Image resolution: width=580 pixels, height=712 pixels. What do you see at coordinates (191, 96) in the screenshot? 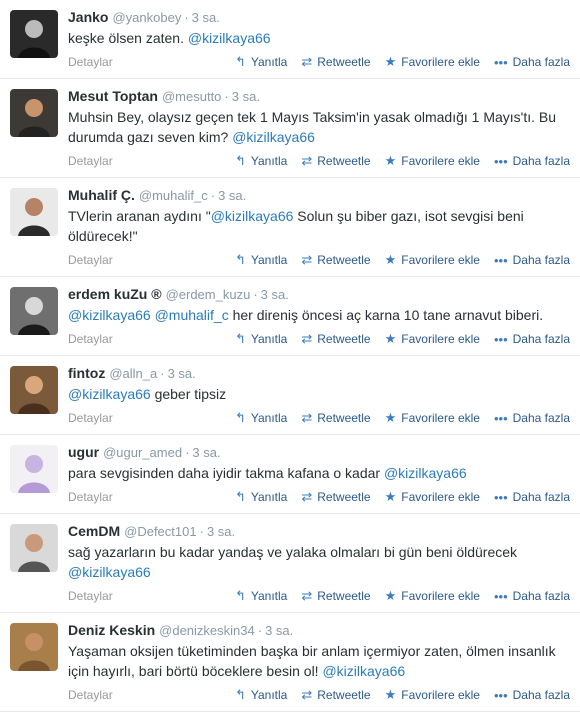
I see `author-handle: @mesutto` at bounding box center [191, 96].